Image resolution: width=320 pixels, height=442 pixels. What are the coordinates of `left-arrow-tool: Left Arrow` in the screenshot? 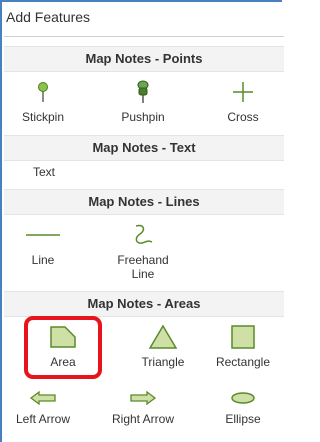 It's located at (43, 413).